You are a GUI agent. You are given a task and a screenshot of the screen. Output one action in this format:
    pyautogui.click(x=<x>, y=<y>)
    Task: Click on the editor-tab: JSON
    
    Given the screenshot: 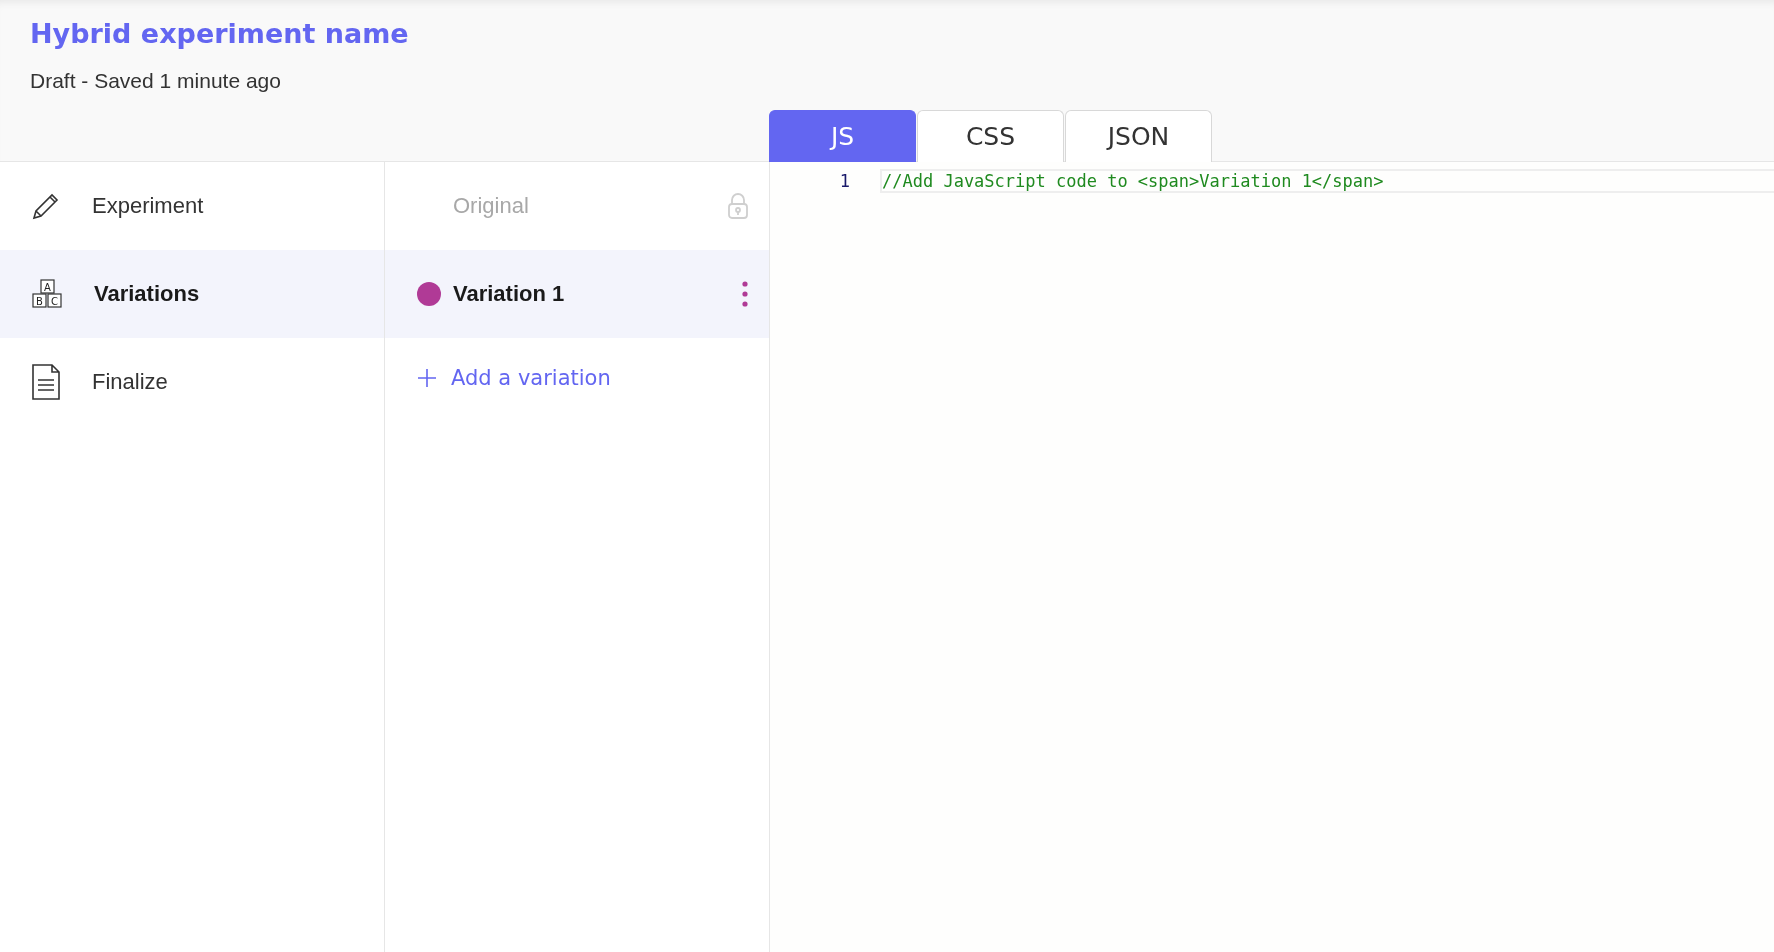 What is the action you would take?
    pyautogui.click(x=1138, y=136)
    